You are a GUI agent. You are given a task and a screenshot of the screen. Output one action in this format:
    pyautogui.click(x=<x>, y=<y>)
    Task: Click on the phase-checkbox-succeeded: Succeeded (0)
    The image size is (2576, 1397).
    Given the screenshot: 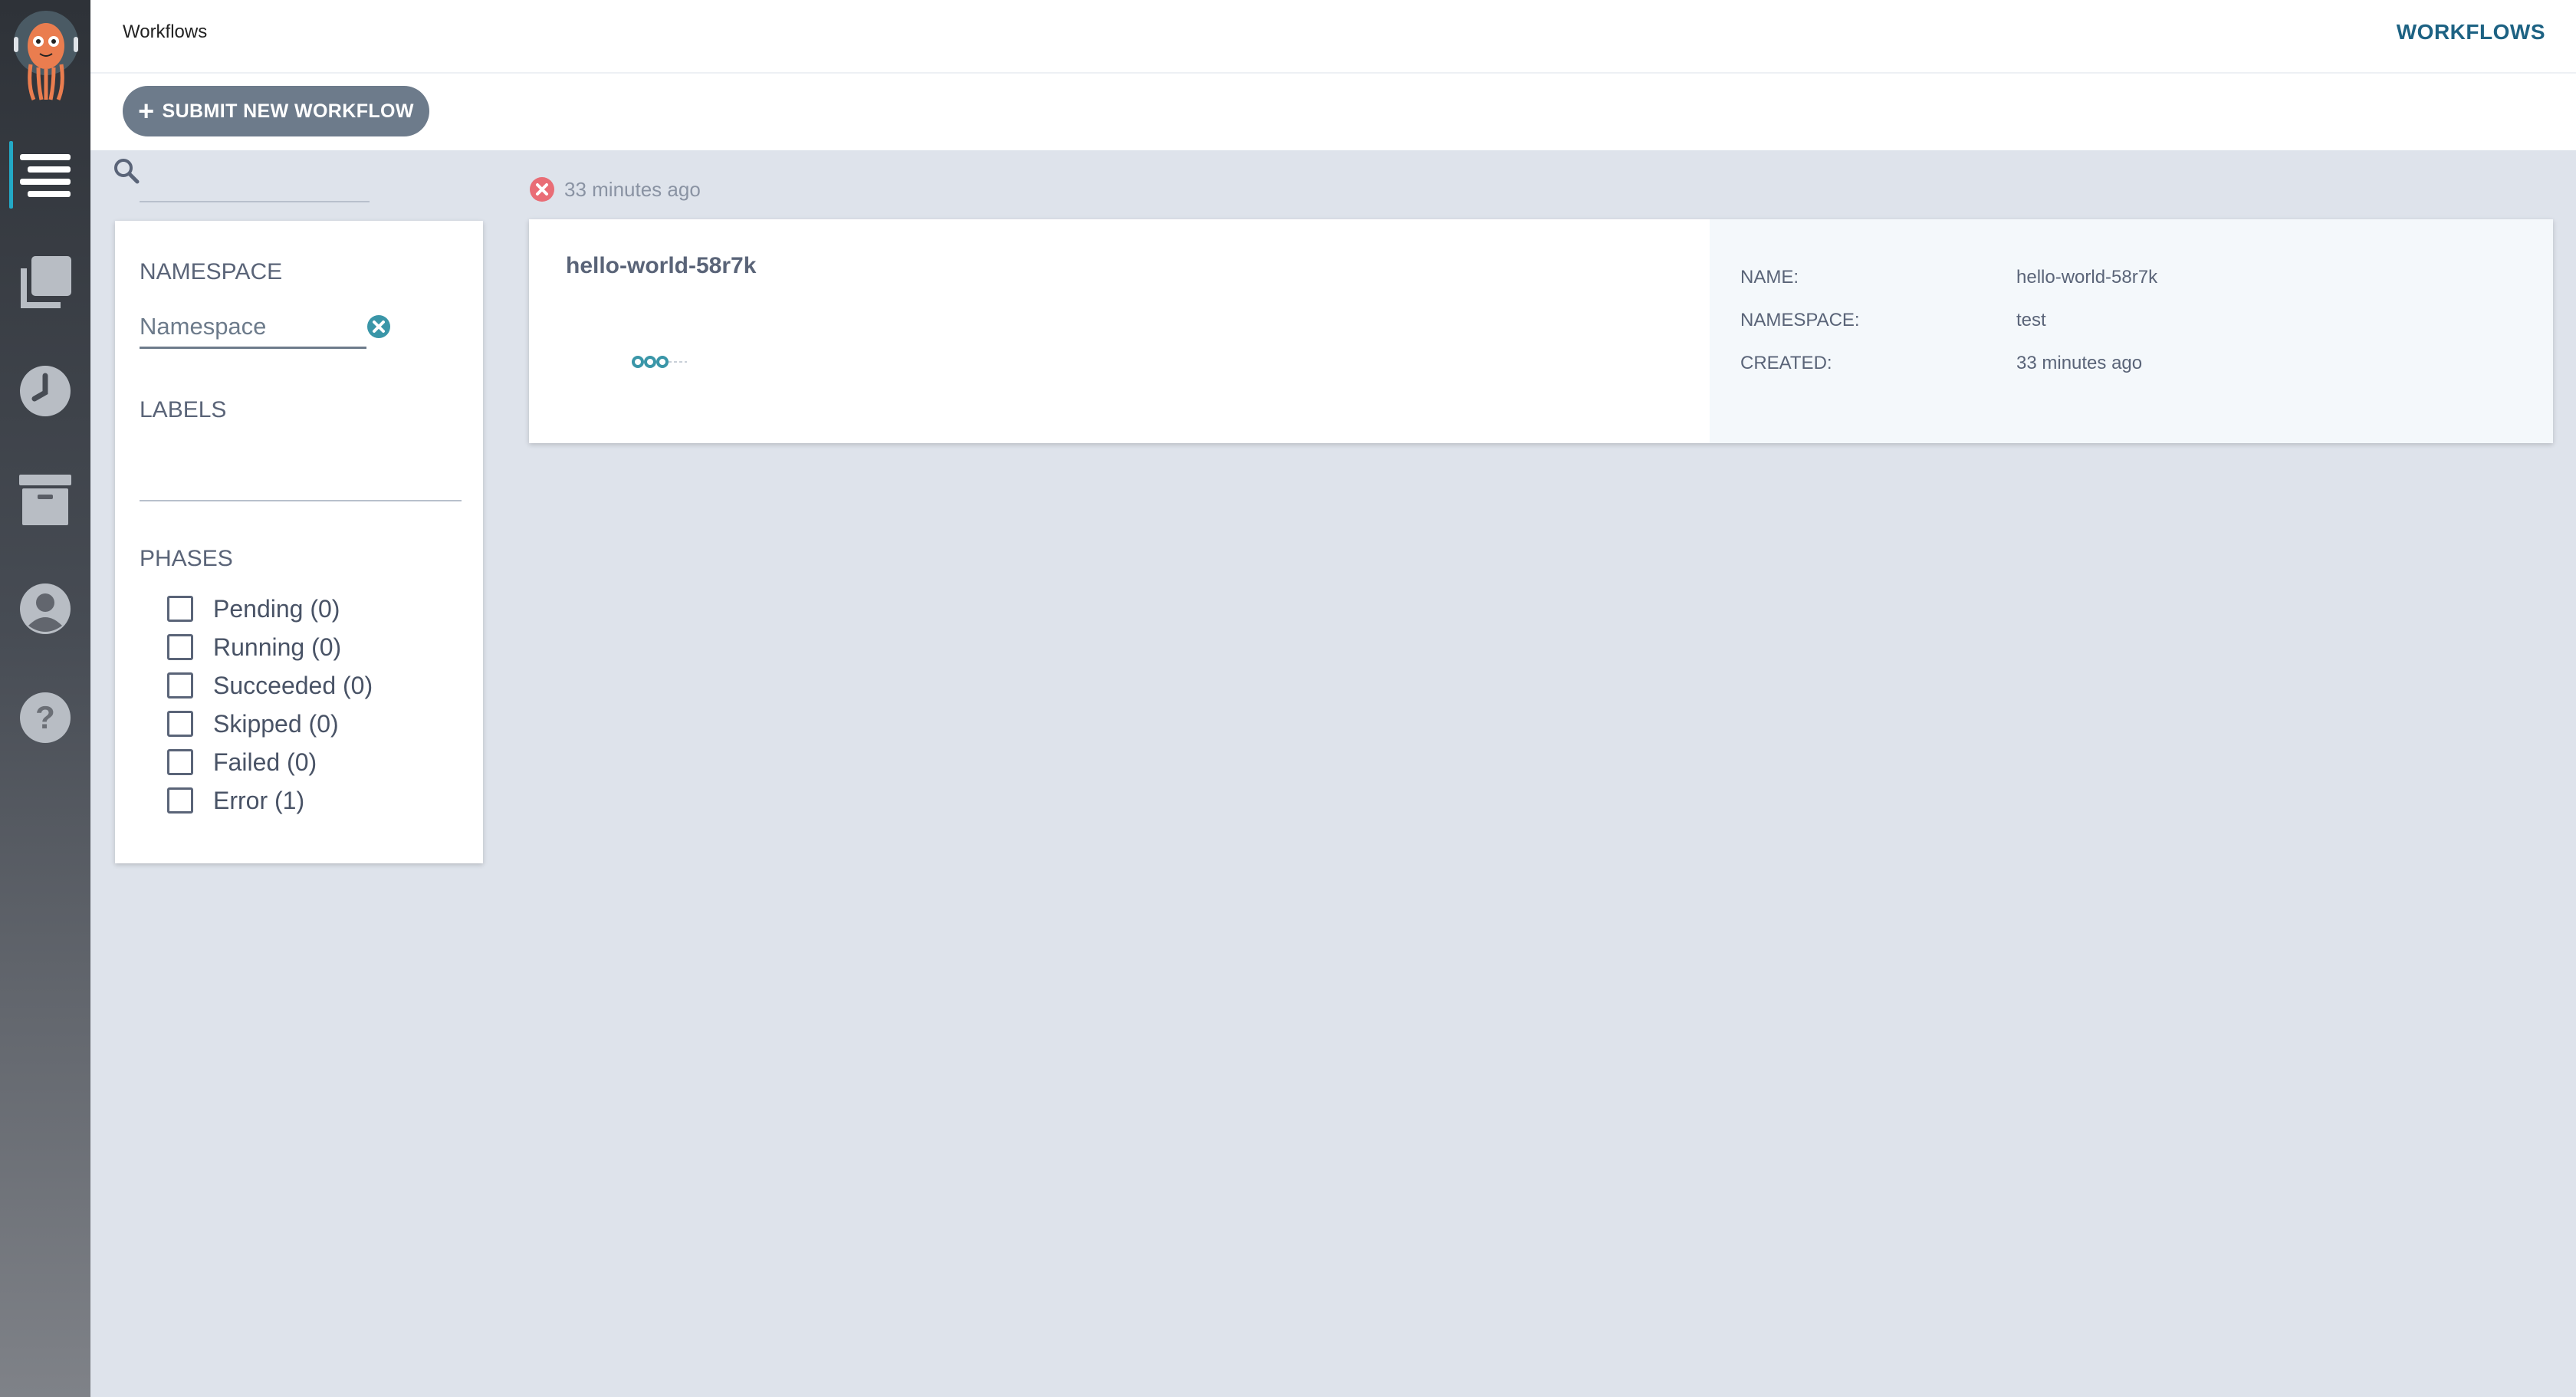 What is the action you would take?
    pyautogui.click(x=270, y=685)
    